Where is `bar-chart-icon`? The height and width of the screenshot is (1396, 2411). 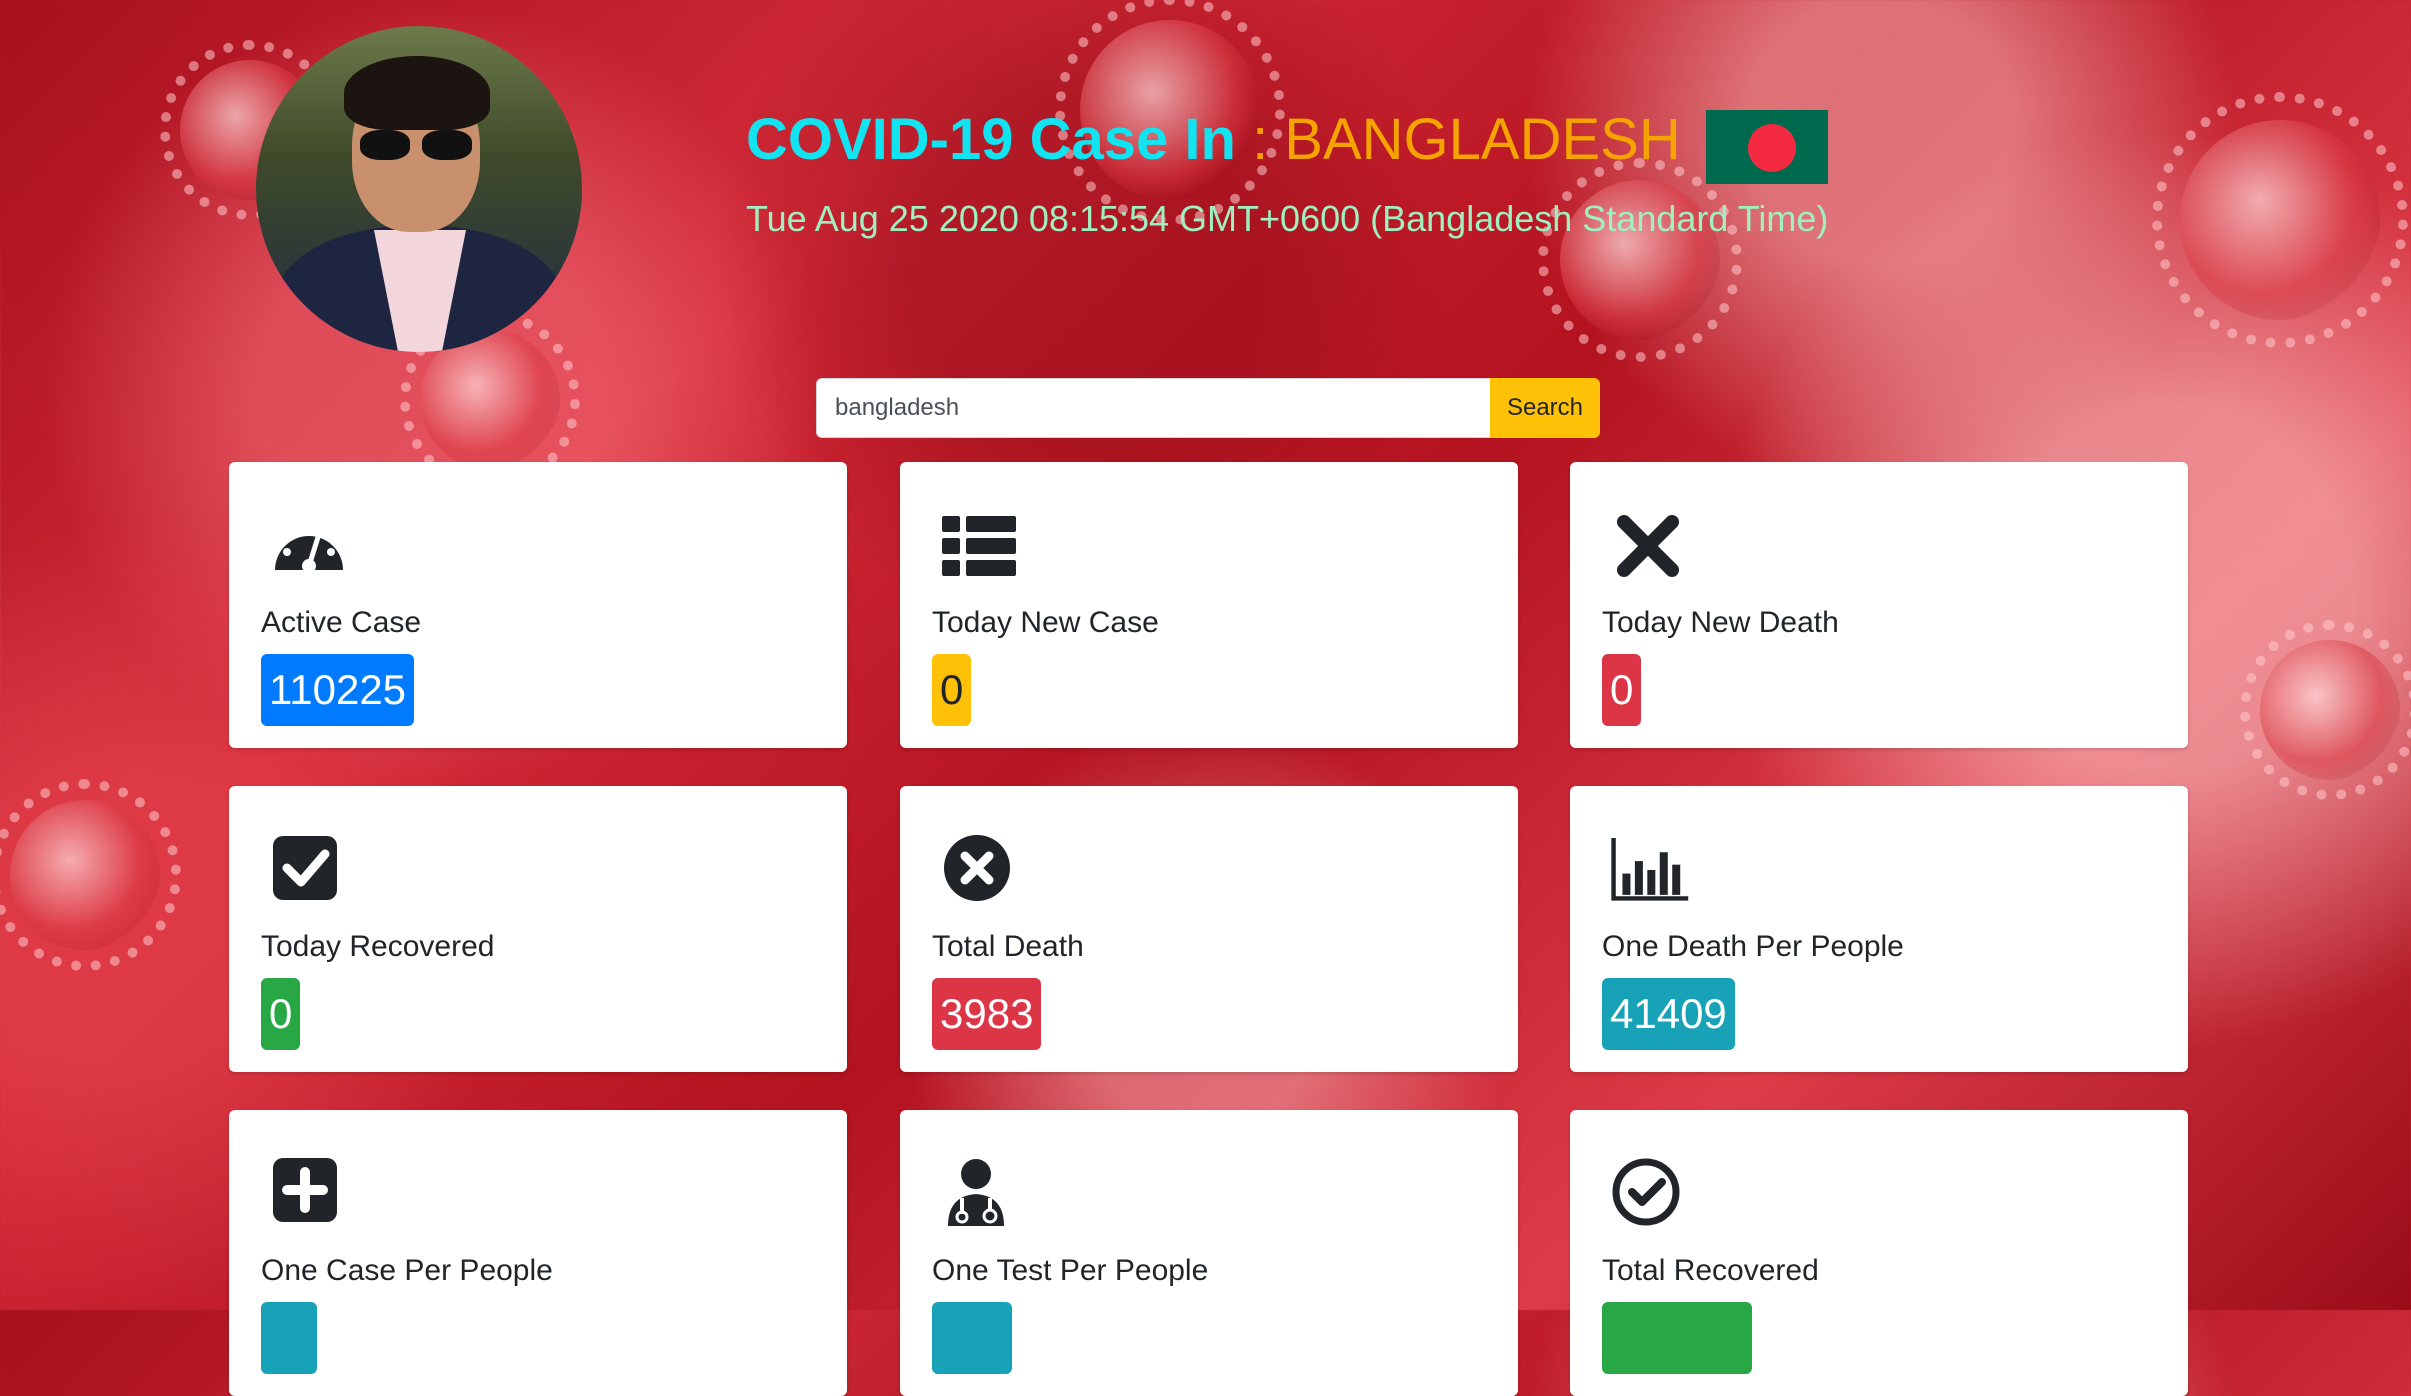
bar-chart-icon is located at coordinates (1650, 869).